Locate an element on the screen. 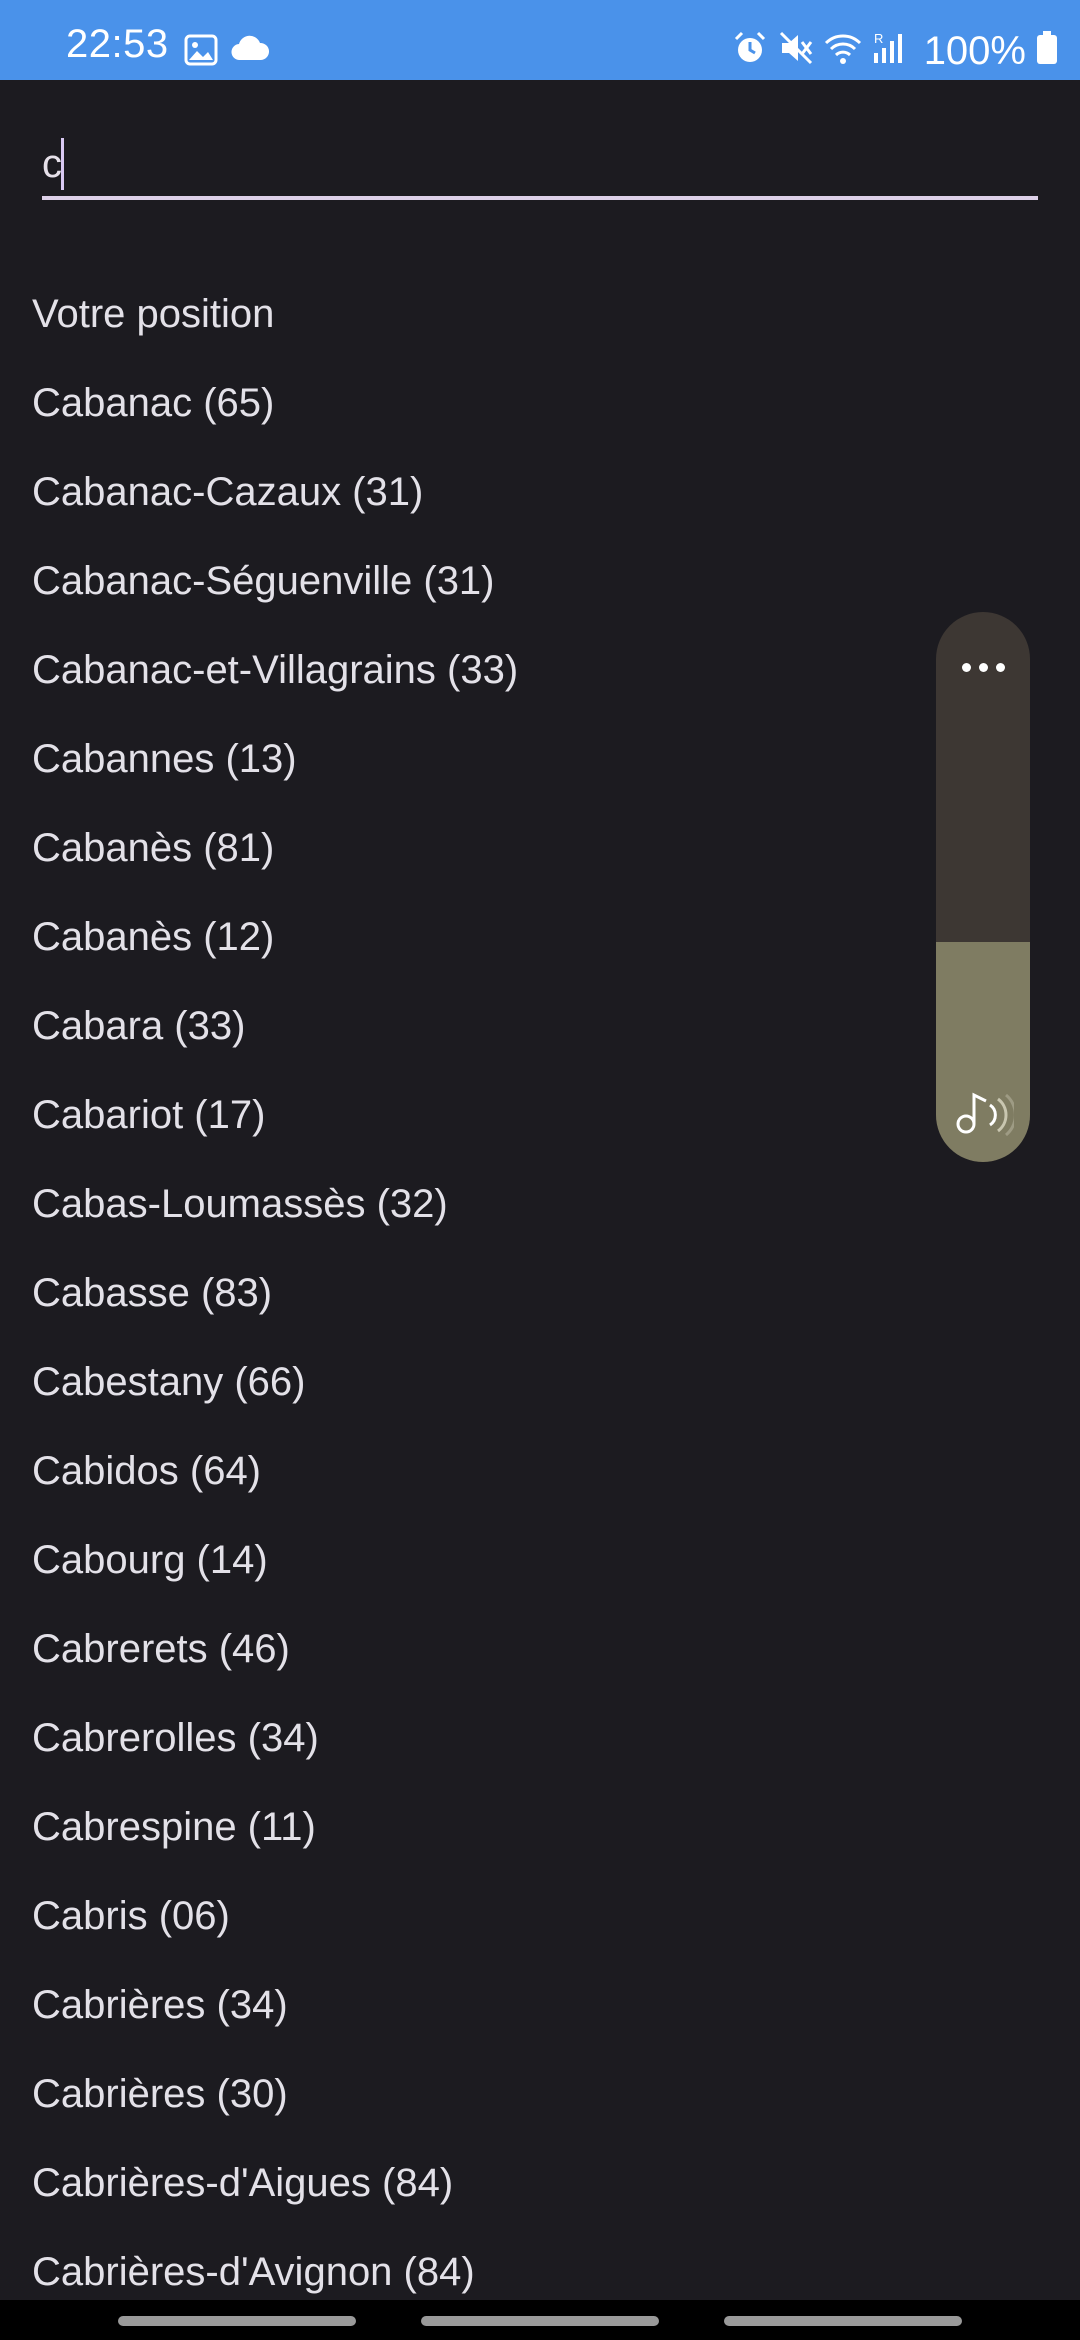 The height and width of the screenshot is (2340, 1080). nav-back-pill is located at coordinates (843, 2321).